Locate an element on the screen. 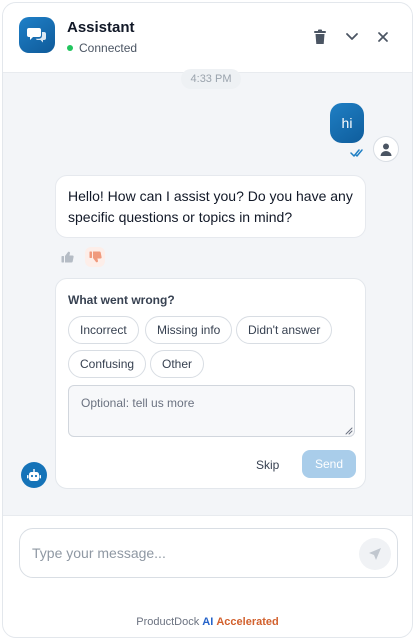 The image size is (415, 640). double-check-icon is located at coordinates (356, 153).